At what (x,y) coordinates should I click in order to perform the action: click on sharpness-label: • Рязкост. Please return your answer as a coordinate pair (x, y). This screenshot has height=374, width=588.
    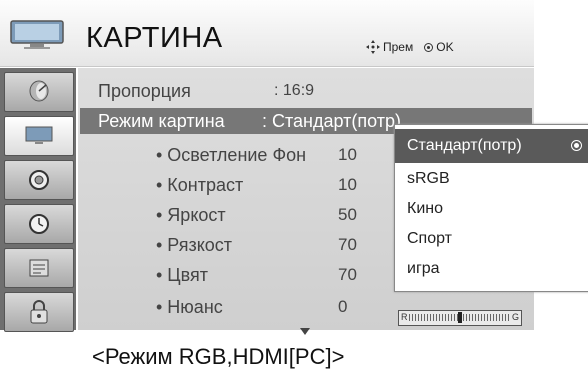
    Looking at the image, I should click on (194, 244).